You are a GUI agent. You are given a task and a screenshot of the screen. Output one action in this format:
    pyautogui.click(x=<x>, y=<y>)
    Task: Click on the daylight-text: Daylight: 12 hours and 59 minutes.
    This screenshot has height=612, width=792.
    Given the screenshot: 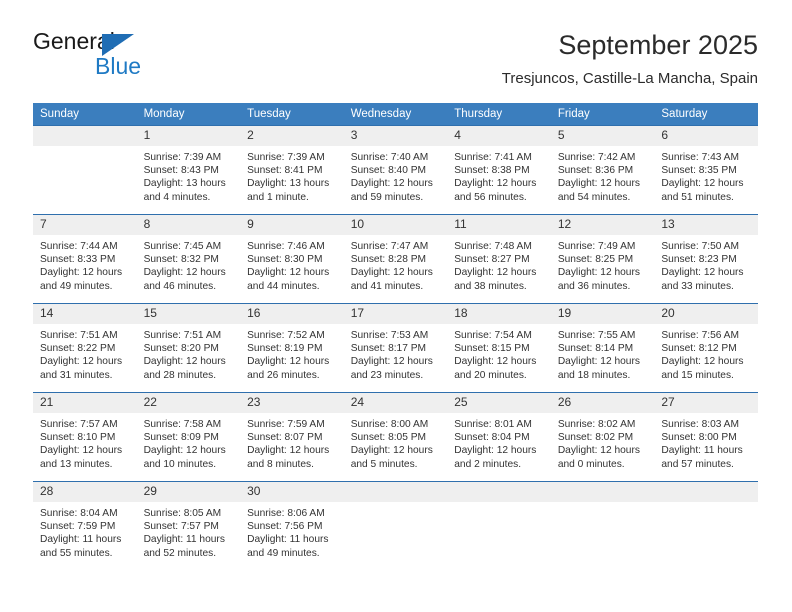 What is the action you would take?
    pyautogui.click(x=391, y=190)
    